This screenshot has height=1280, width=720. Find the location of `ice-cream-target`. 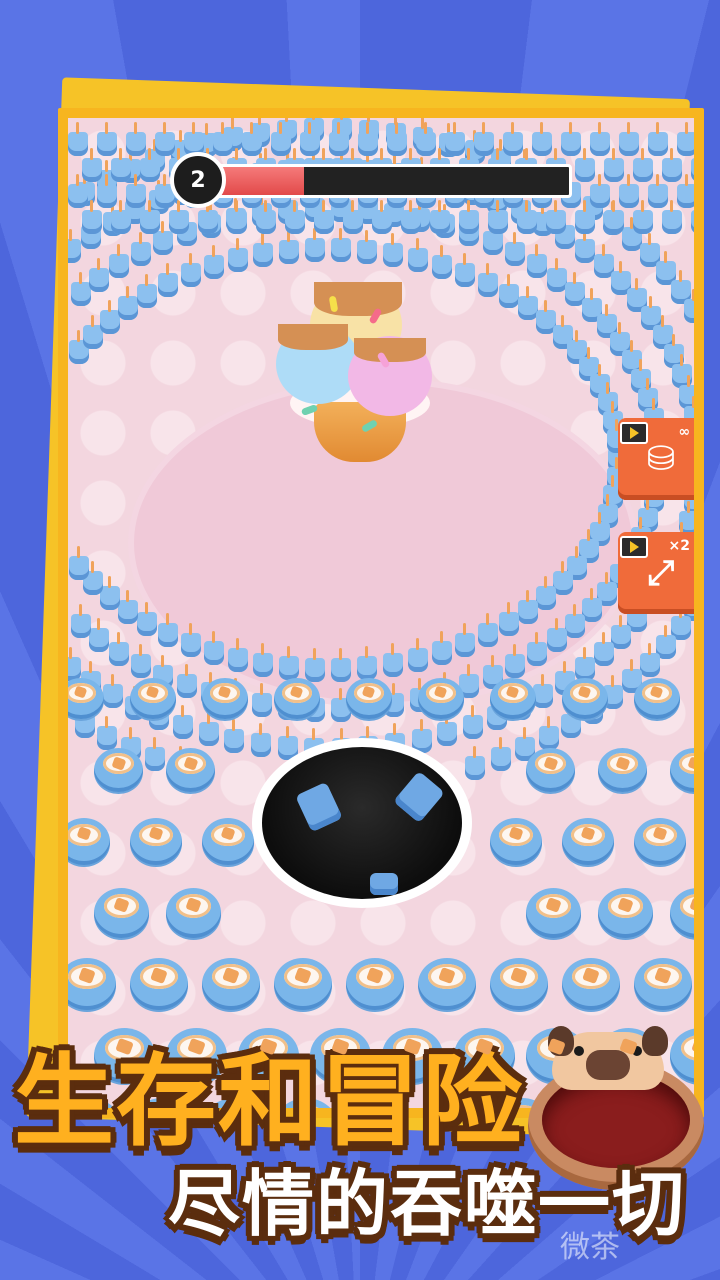

ice-cream-target is located at coordinates (355, 382).